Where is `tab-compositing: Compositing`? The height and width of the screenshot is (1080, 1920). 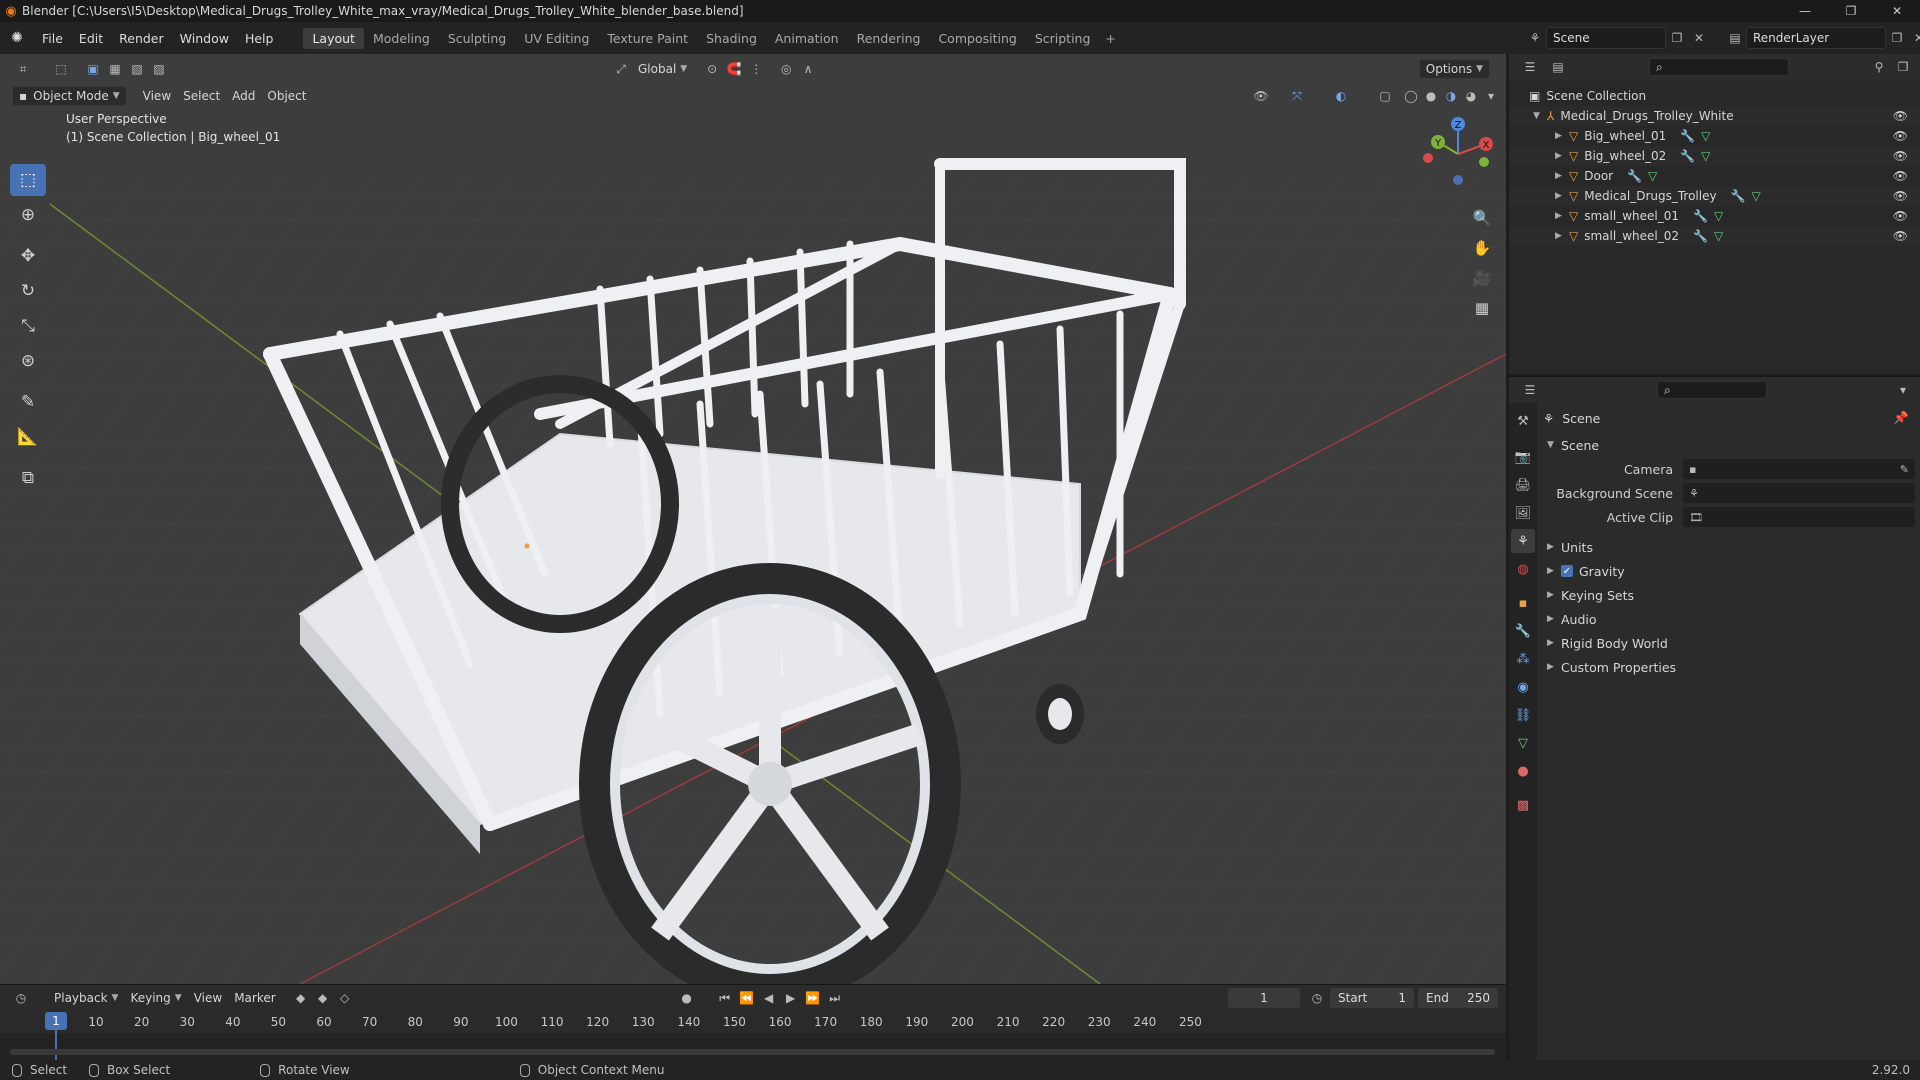 tab-compositing: Compositing is located at coordinates (977, 38).